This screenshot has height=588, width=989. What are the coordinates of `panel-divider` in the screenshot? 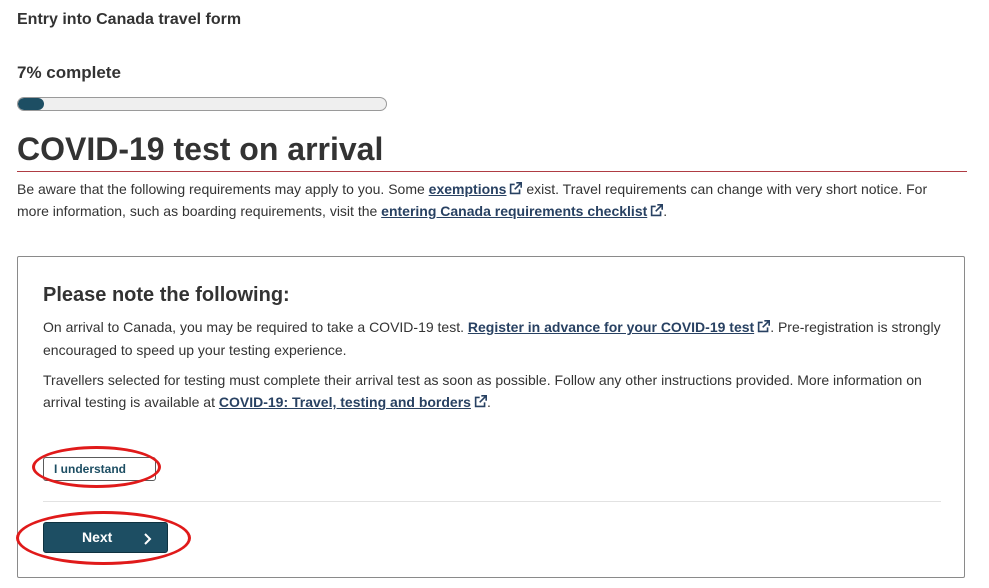 It's located at (492, 501).